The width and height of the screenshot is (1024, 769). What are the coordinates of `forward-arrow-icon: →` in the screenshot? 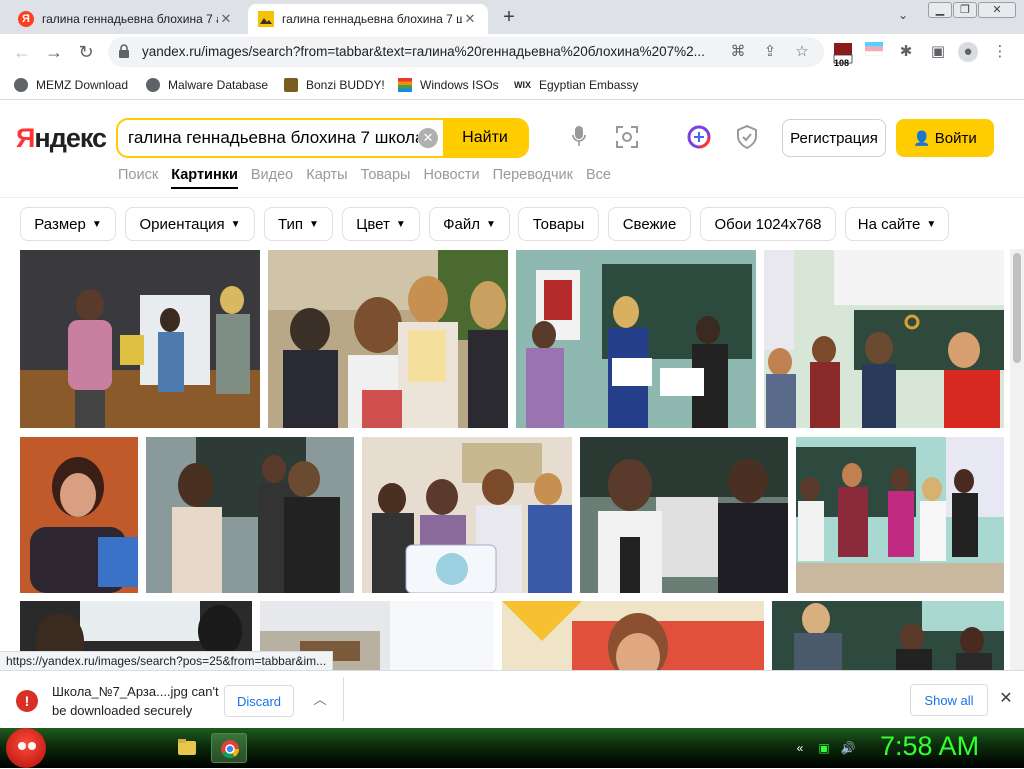 It's located at (54, 52).